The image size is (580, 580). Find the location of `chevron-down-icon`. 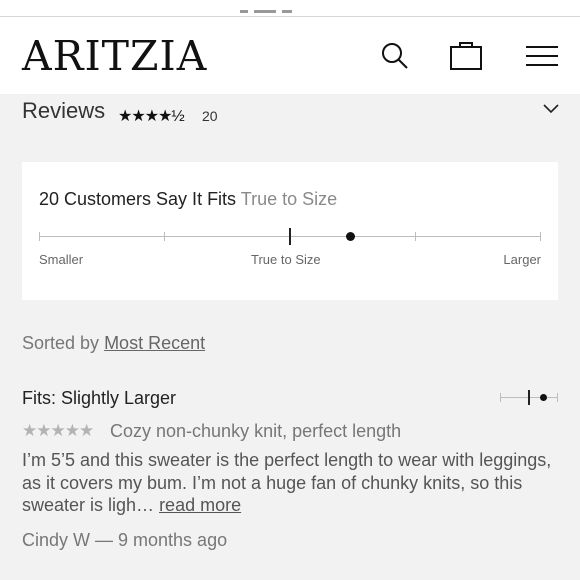

chevron-down-icon is located at coordinates (551, 109).